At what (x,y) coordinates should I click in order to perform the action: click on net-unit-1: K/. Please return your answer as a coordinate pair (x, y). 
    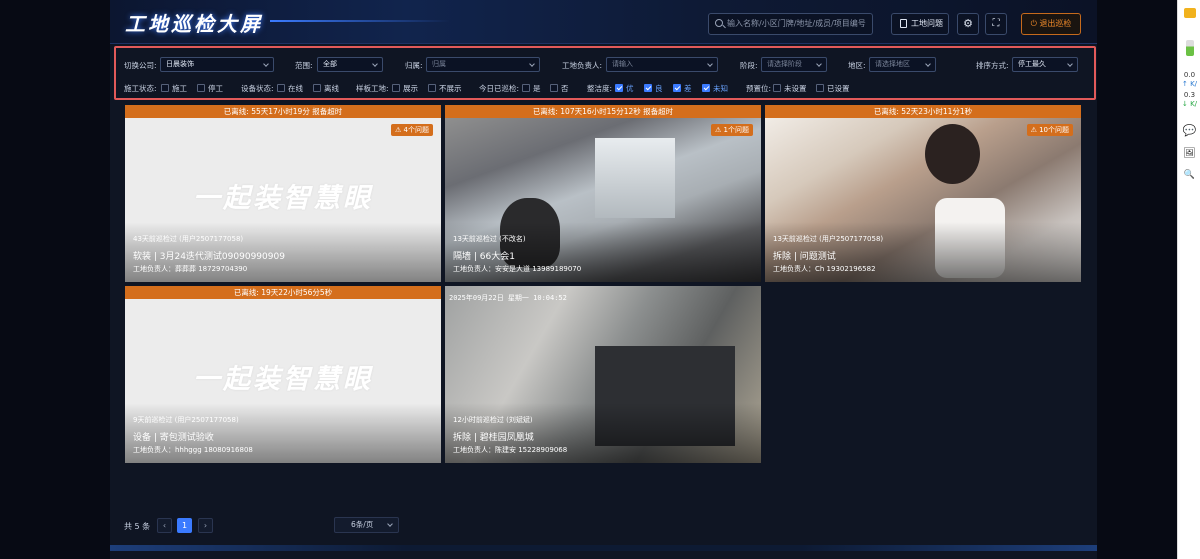
    Looking at the image, I should click on (1194, 84).